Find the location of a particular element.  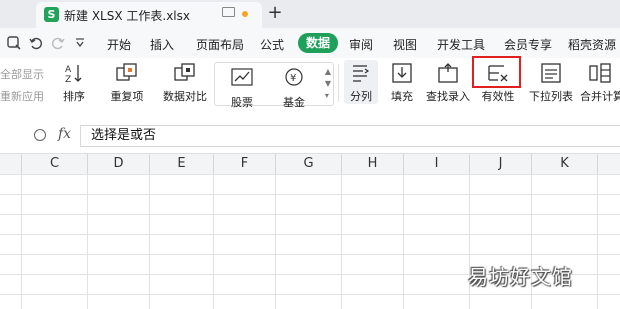

column-header: J is located at coordinates (501, 164).